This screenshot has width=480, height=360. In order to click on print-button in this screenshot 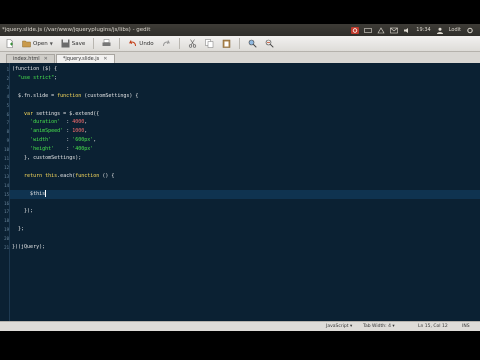, I will do `click(106, 43)`.